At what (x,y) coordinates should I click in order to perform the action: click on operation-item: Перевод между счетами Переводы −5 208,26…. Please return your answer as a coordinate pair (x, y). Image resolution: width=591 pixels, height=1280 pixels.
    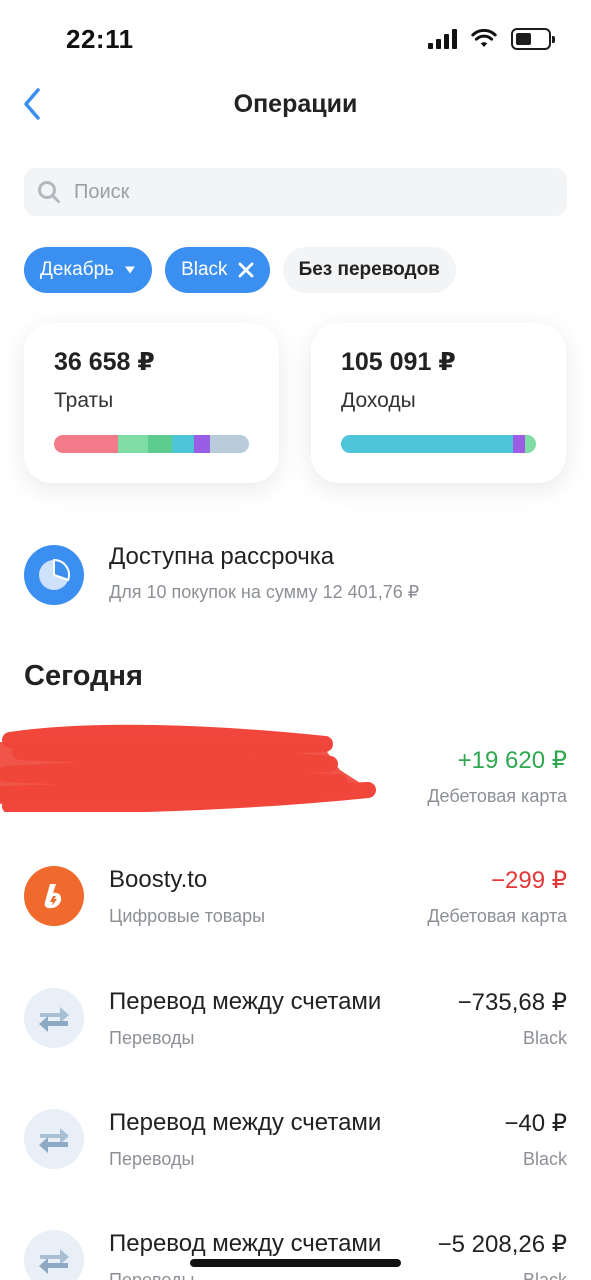
    Looking at the image, I should click on (295, 1255).